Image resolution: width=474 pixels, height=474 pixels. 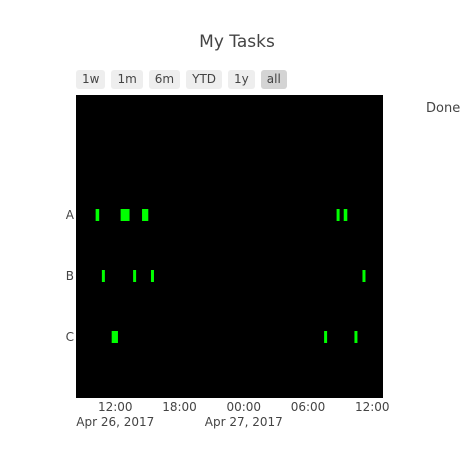 I want to click on x-tick-label: 00:00, so click(x=243, y=407).